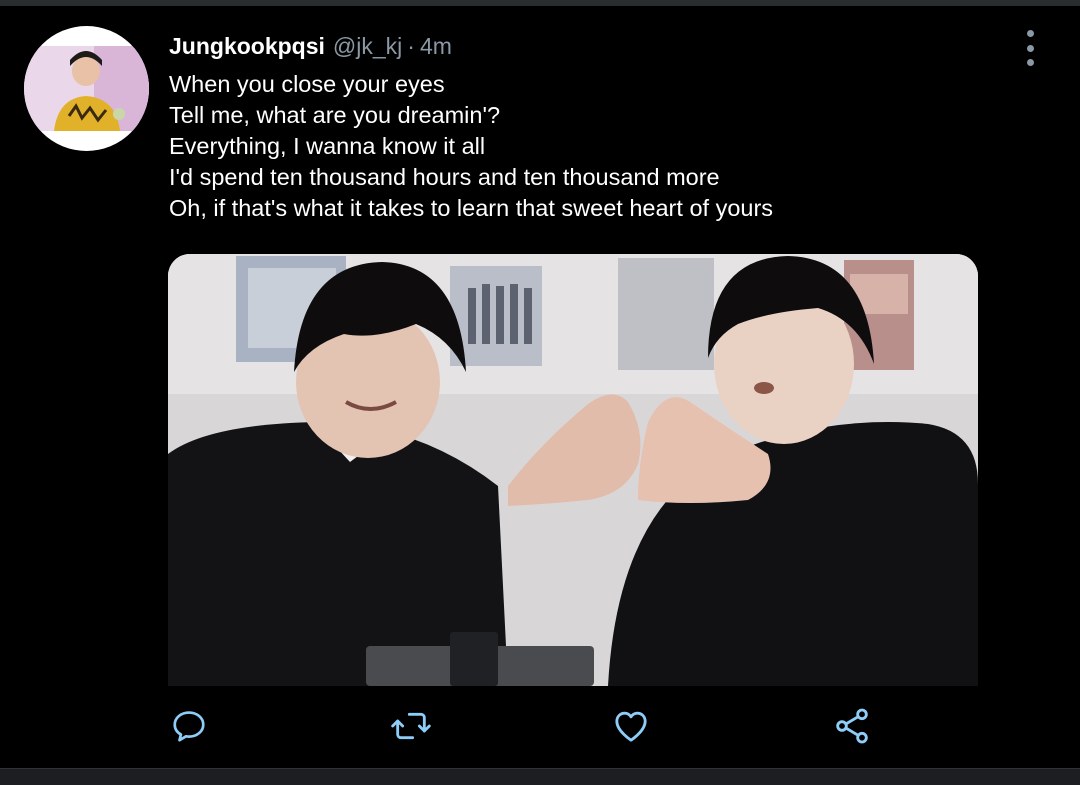 This screenshot has width=1080, height=785. Describe the element at coordinates (436, 46) in the screenshot. I see `tweet-timestamp: 4m` at that location.